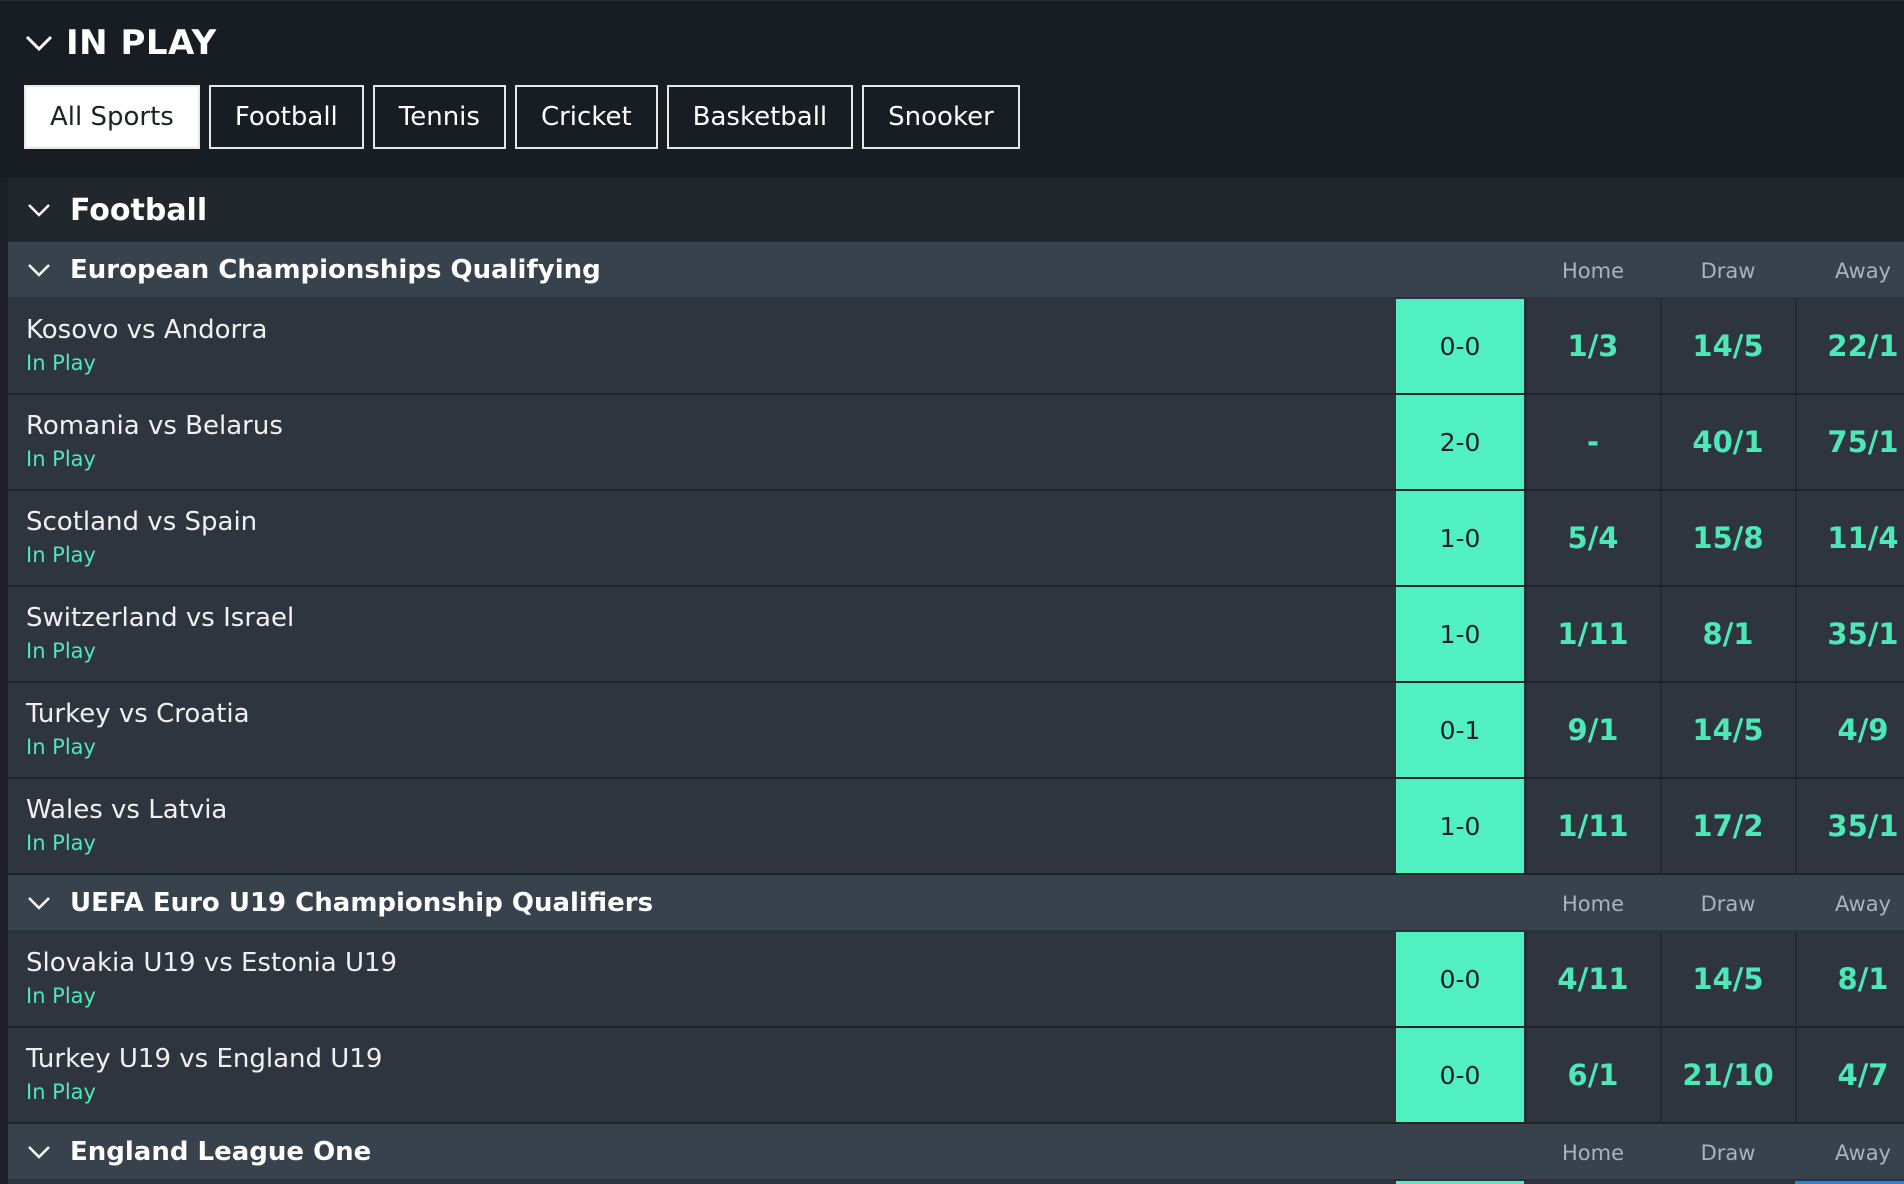 The width and height of the screenshot is (1904, 1184). What do you see at coordinates (286, 117) in the screenshot?
I see `tab-football: Football` at bounding box center [286, 117].